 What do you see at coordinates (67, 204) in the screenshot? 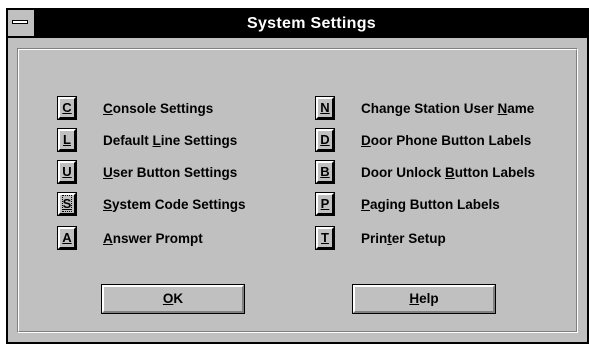
I see `system-code-settings-key-button: S` at bounding box center [67, 204].